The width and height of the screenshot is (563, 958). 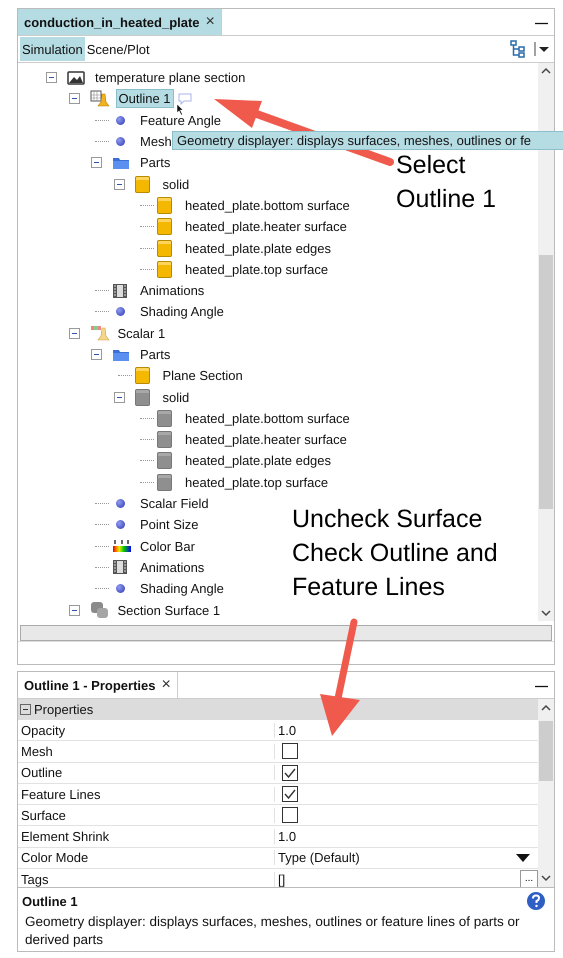 I want to click on color-bar-icon, so click(x=122, y=546).